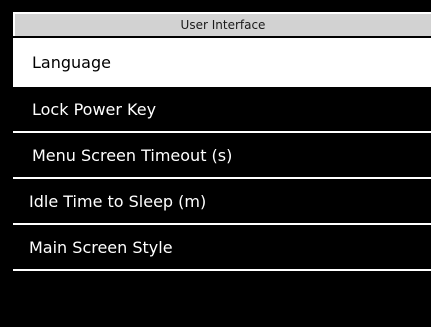  I want to click on menu-item-label: Lock Power Key, so click(94, 109).